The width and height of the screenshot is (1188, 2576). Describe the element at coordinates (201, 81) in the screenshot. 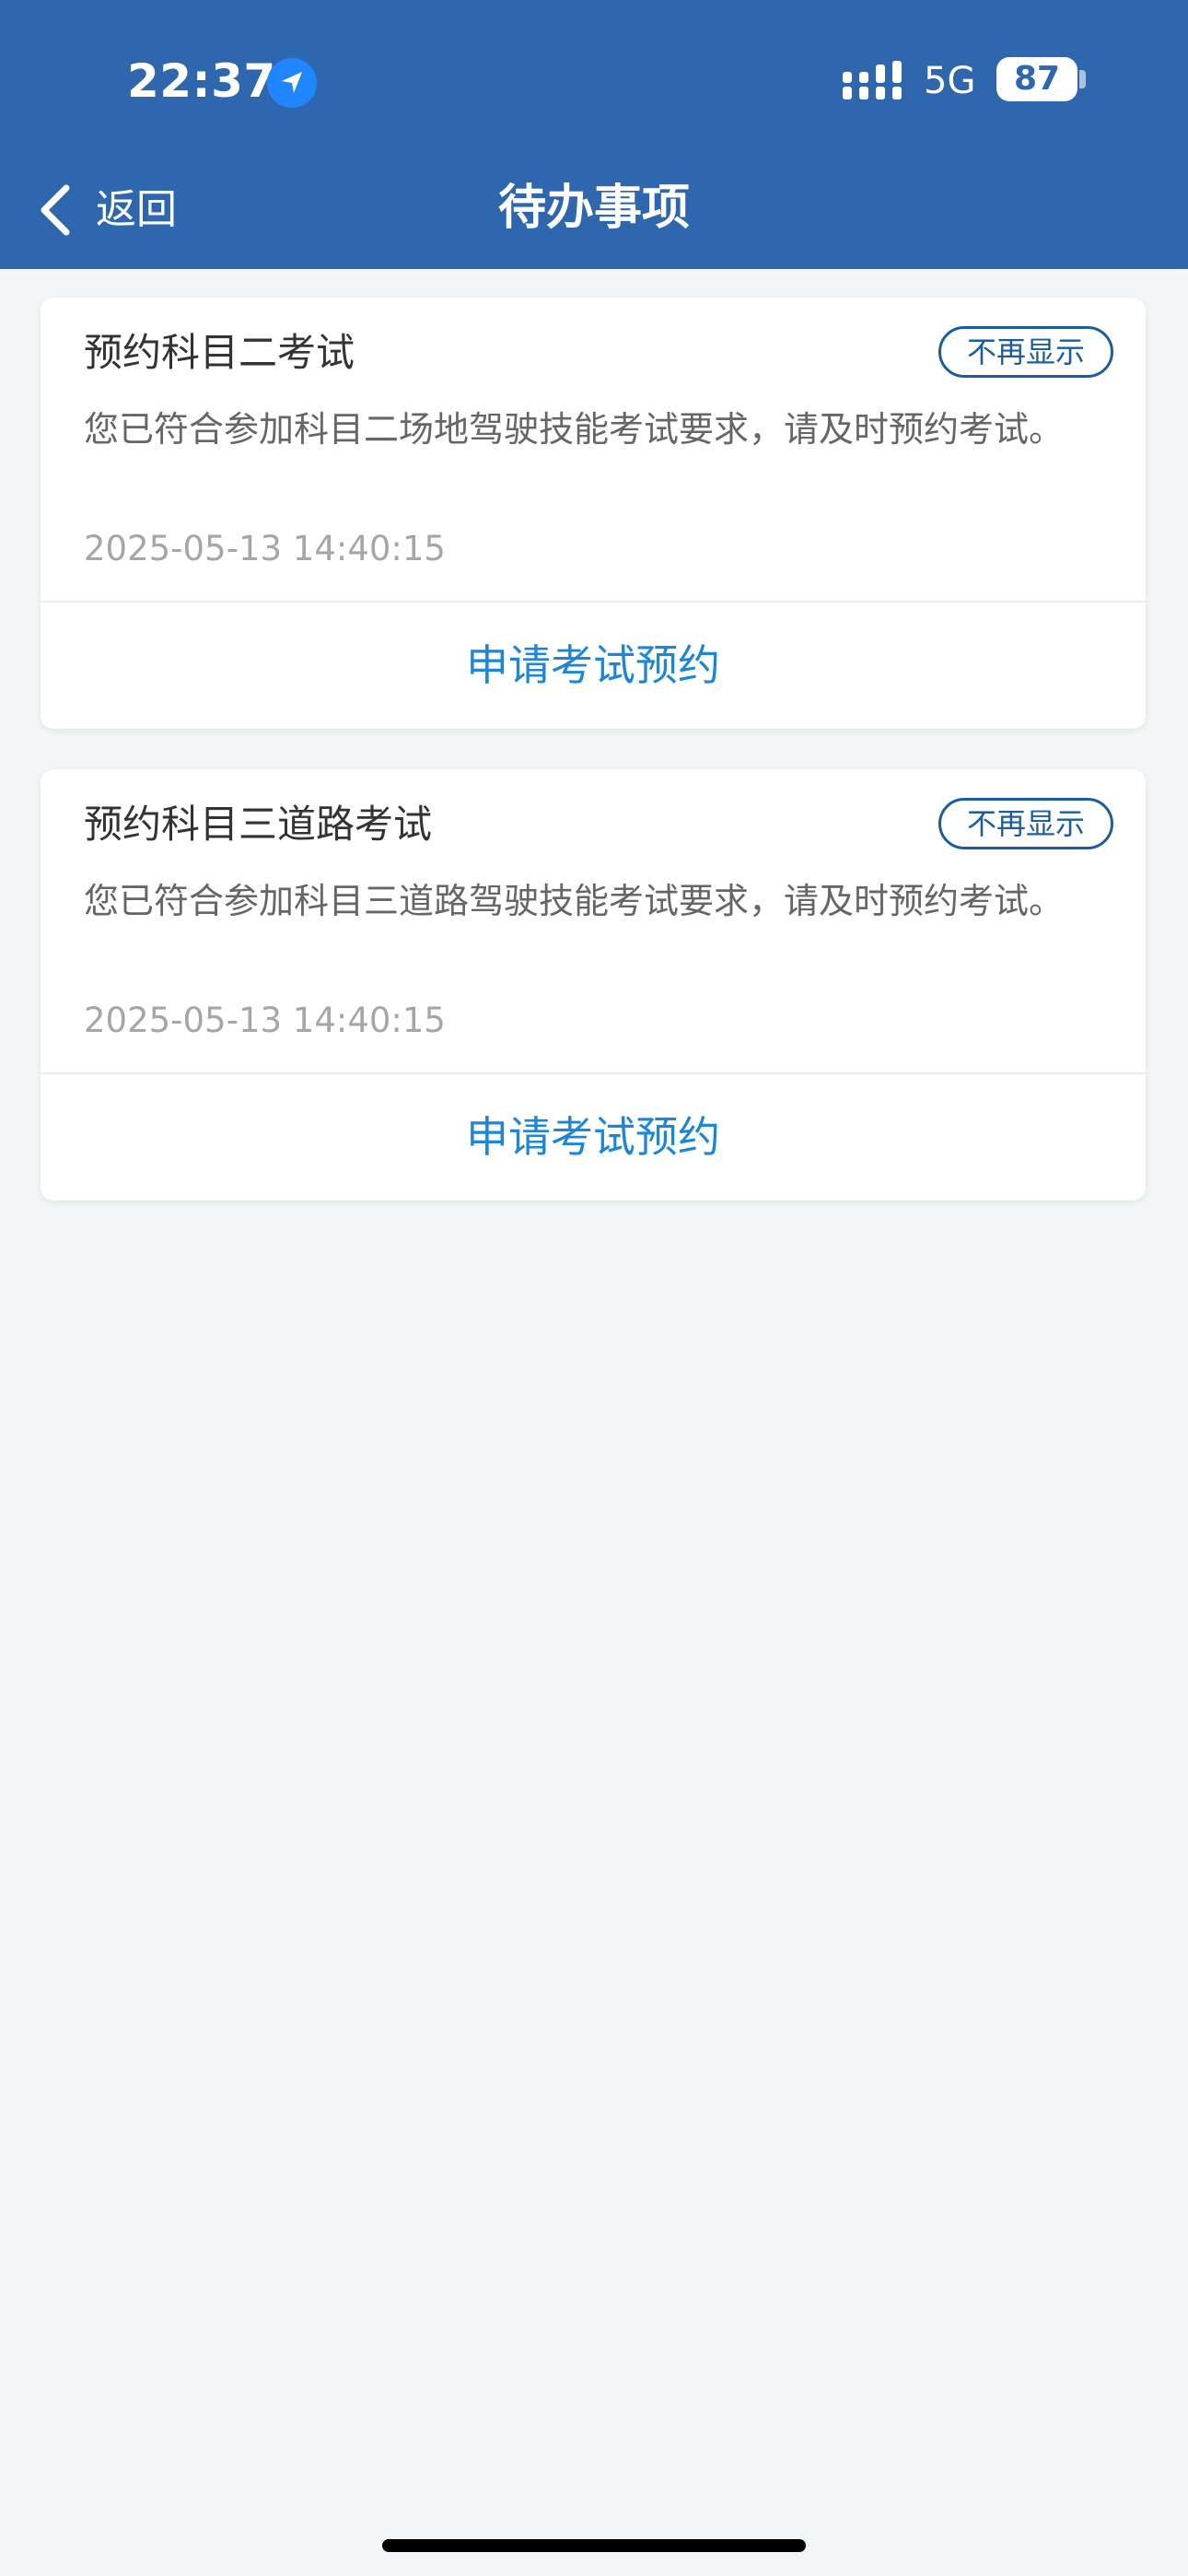

I see `status-time: 22:37` at that location.